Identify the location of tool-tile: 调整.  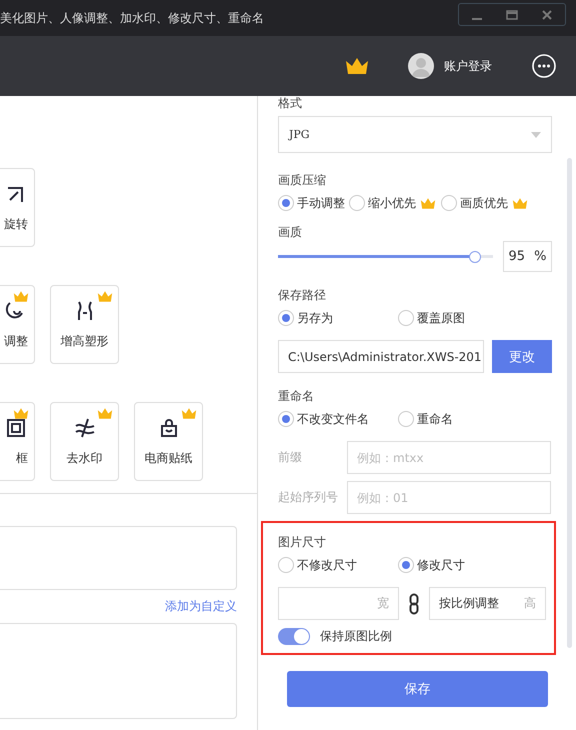
(17, 324).